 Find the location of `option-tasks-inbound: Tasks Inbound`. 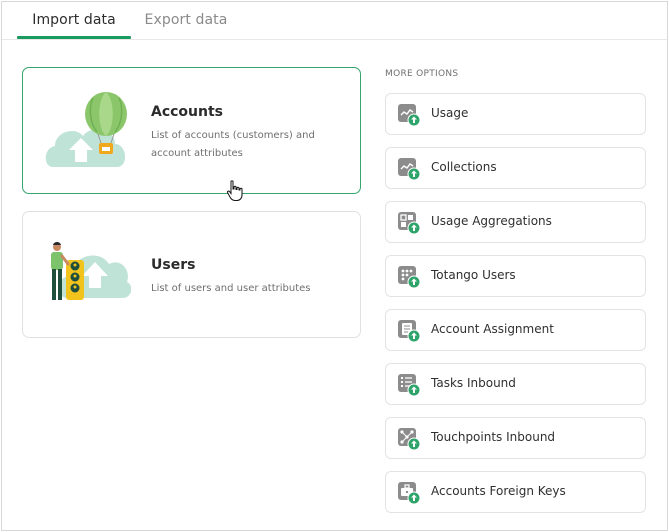

option-tasks-inbound: Tasks Inbound is located at coordinates (515, 384).